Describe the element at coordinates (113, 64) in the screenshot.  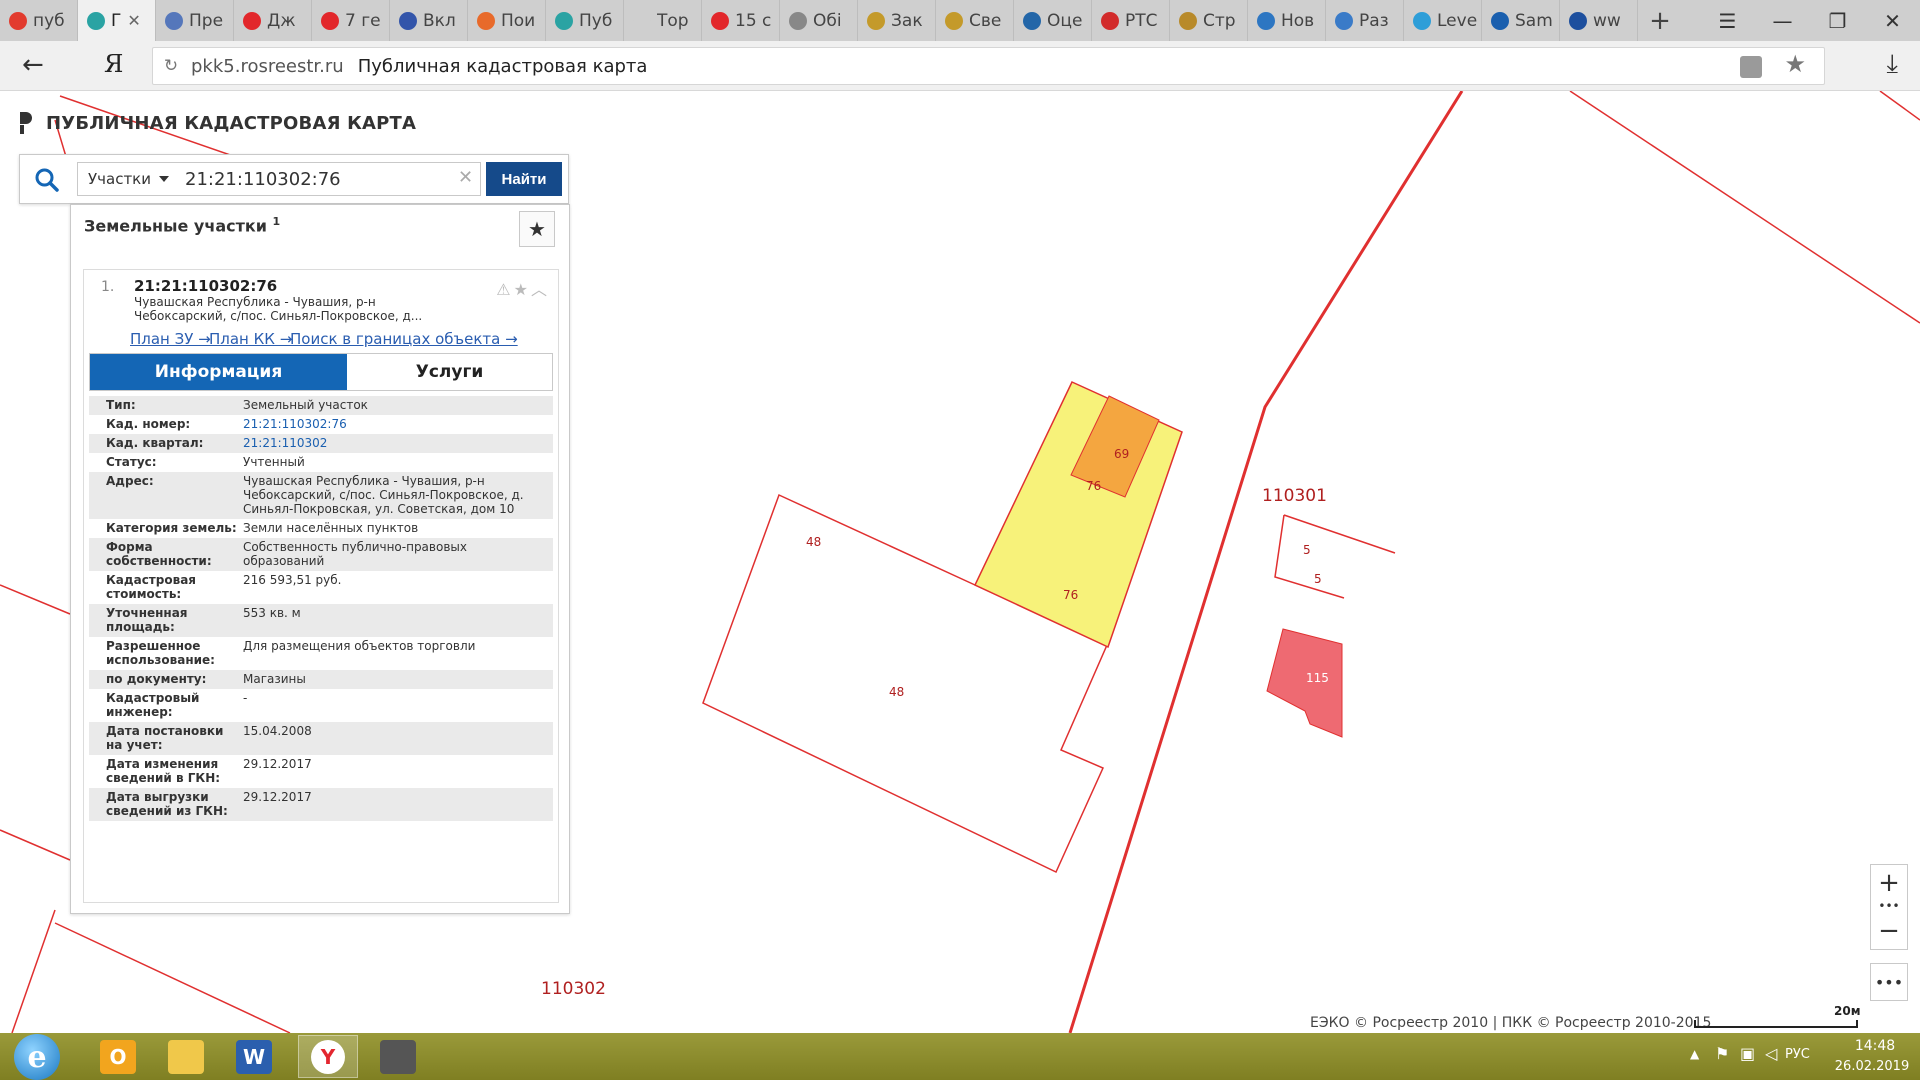
I see `yandex-logo: Я` at that location.